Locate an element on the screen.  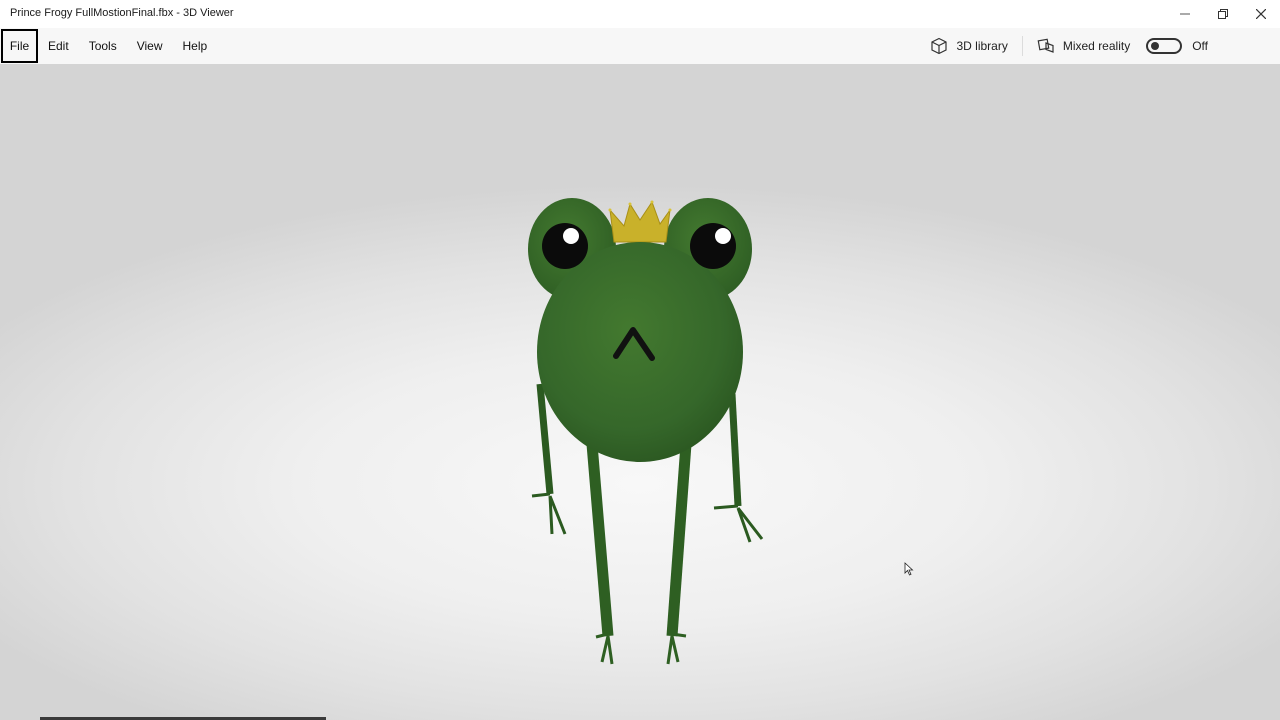
toggle-knob is located at coordinates (1155, 46).